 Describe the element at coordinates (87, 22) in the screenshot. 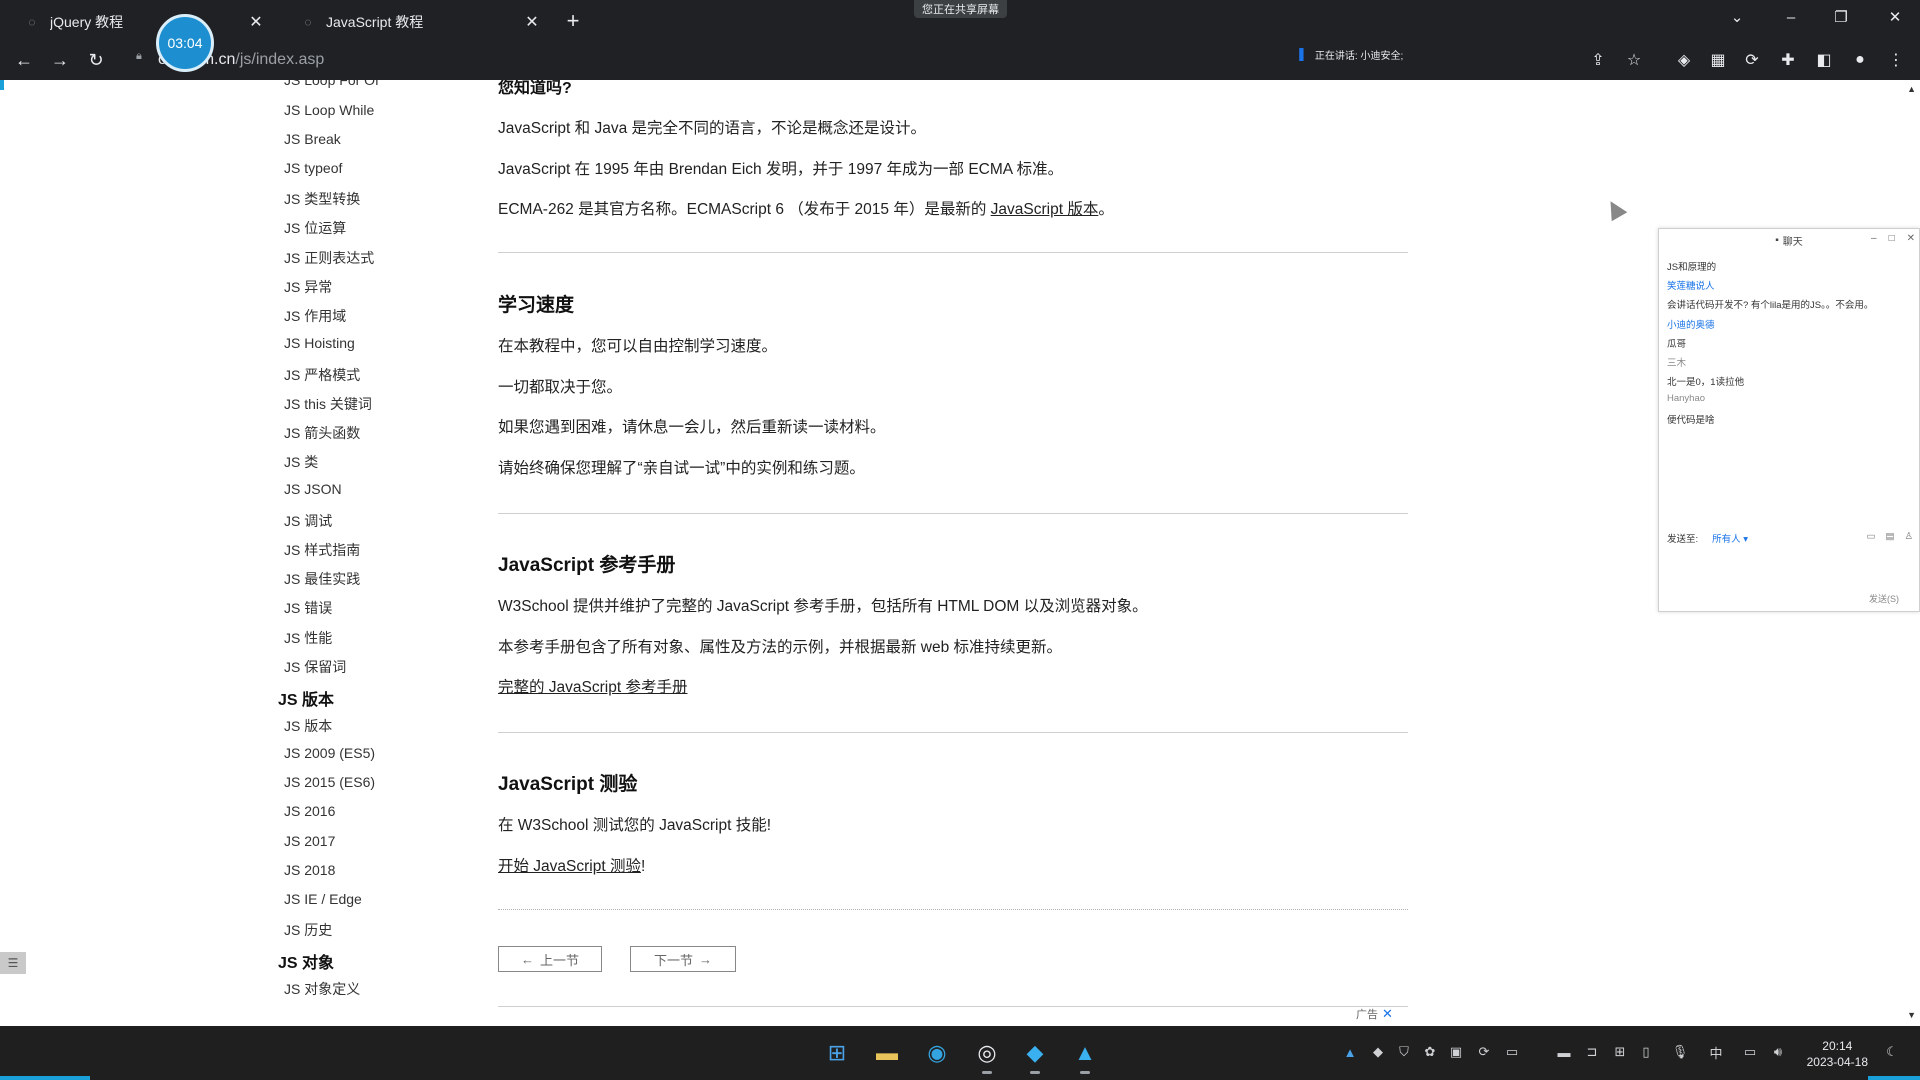

I see `tab-label: jQuery 教程` at that location.